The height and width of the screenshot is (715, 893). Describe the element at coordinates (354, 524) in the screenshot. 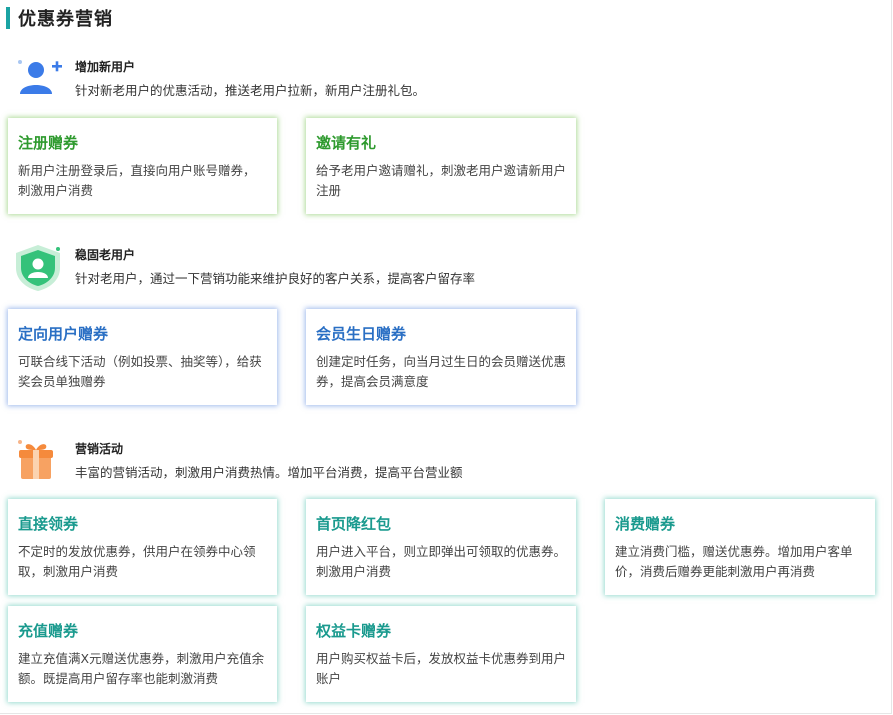

I see `card-title: 首页降红包` at that location.